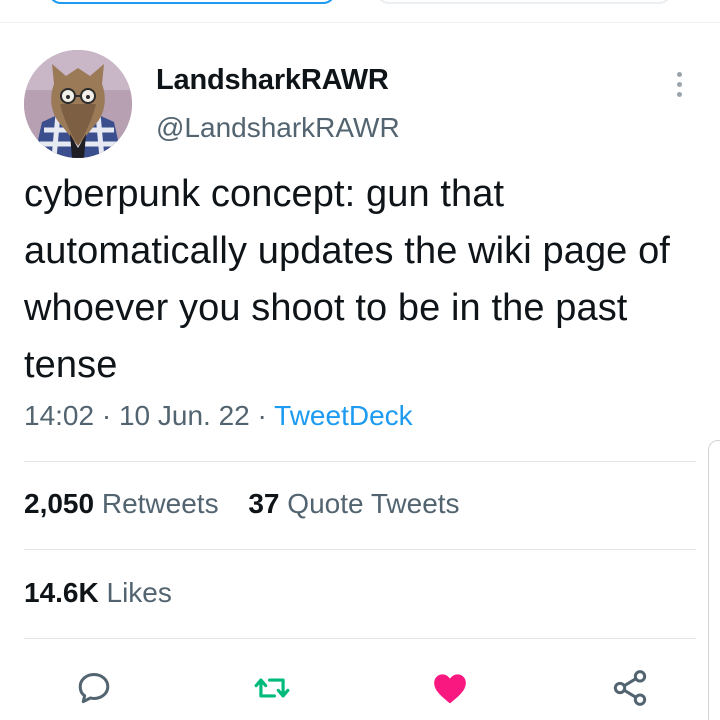 This screenshot has width=720, height=720. I want to click on likes-stats-row: 14.6K Likes, so click(109, 593).